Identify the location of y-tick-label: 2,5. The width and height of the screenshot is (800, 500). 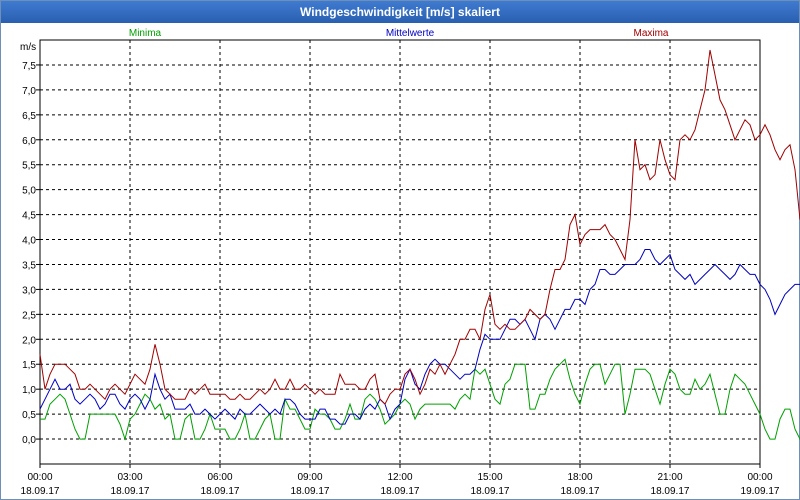
(29, 315).